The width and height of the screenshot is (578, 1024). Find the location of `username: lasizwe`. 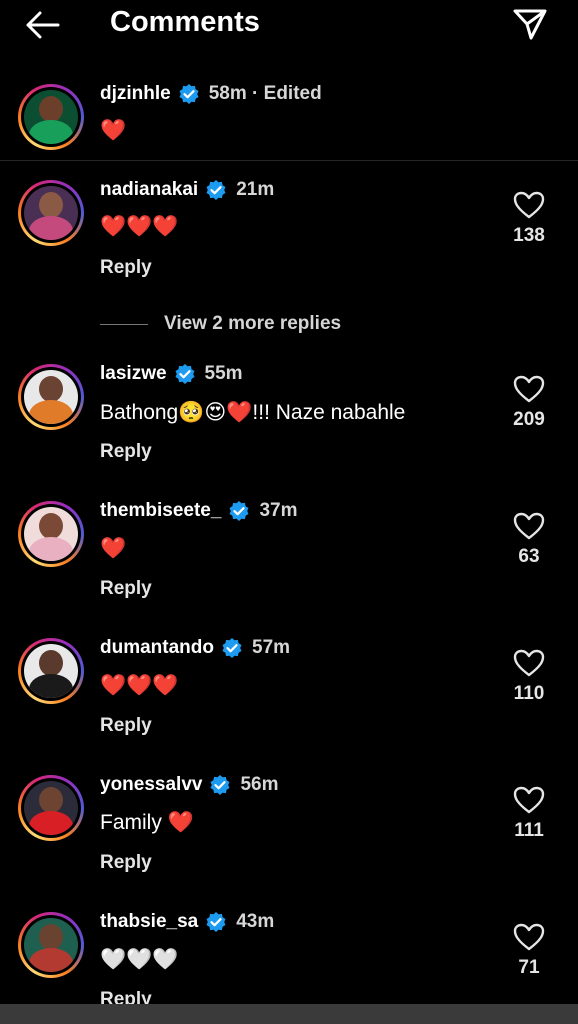

username: lasizwe is located at coordinates (133, 374).